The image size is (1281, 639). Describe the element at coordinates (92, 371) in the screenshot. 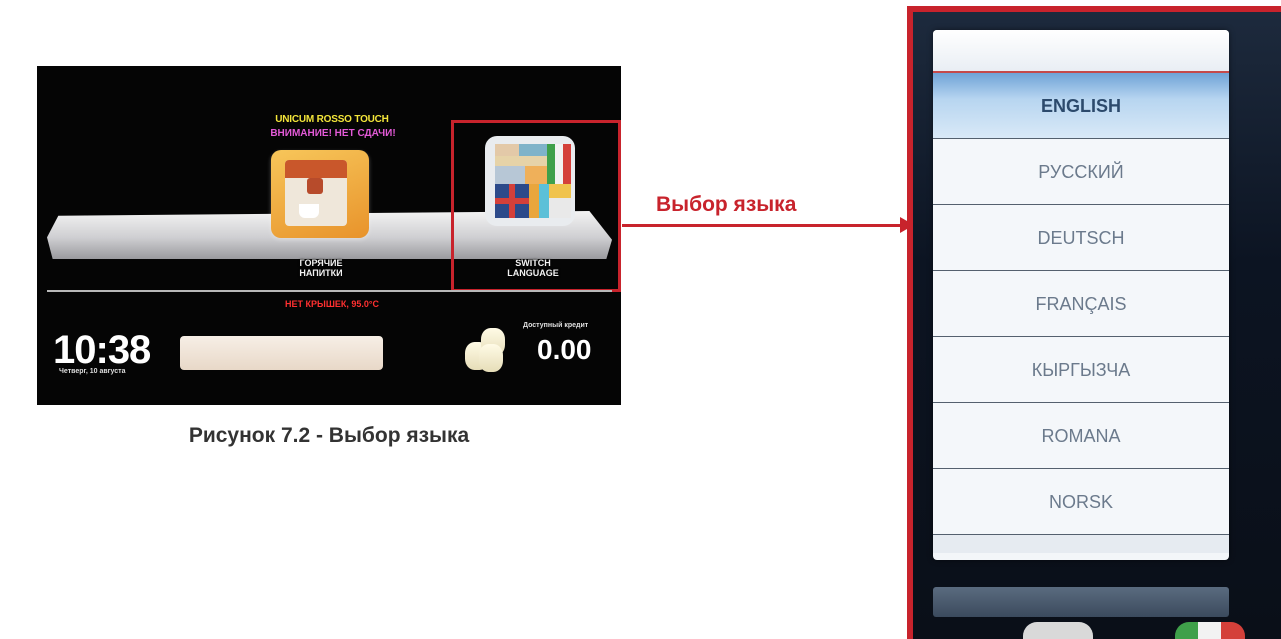

I see `clock-date: Четверг, 10 августа` at that location.